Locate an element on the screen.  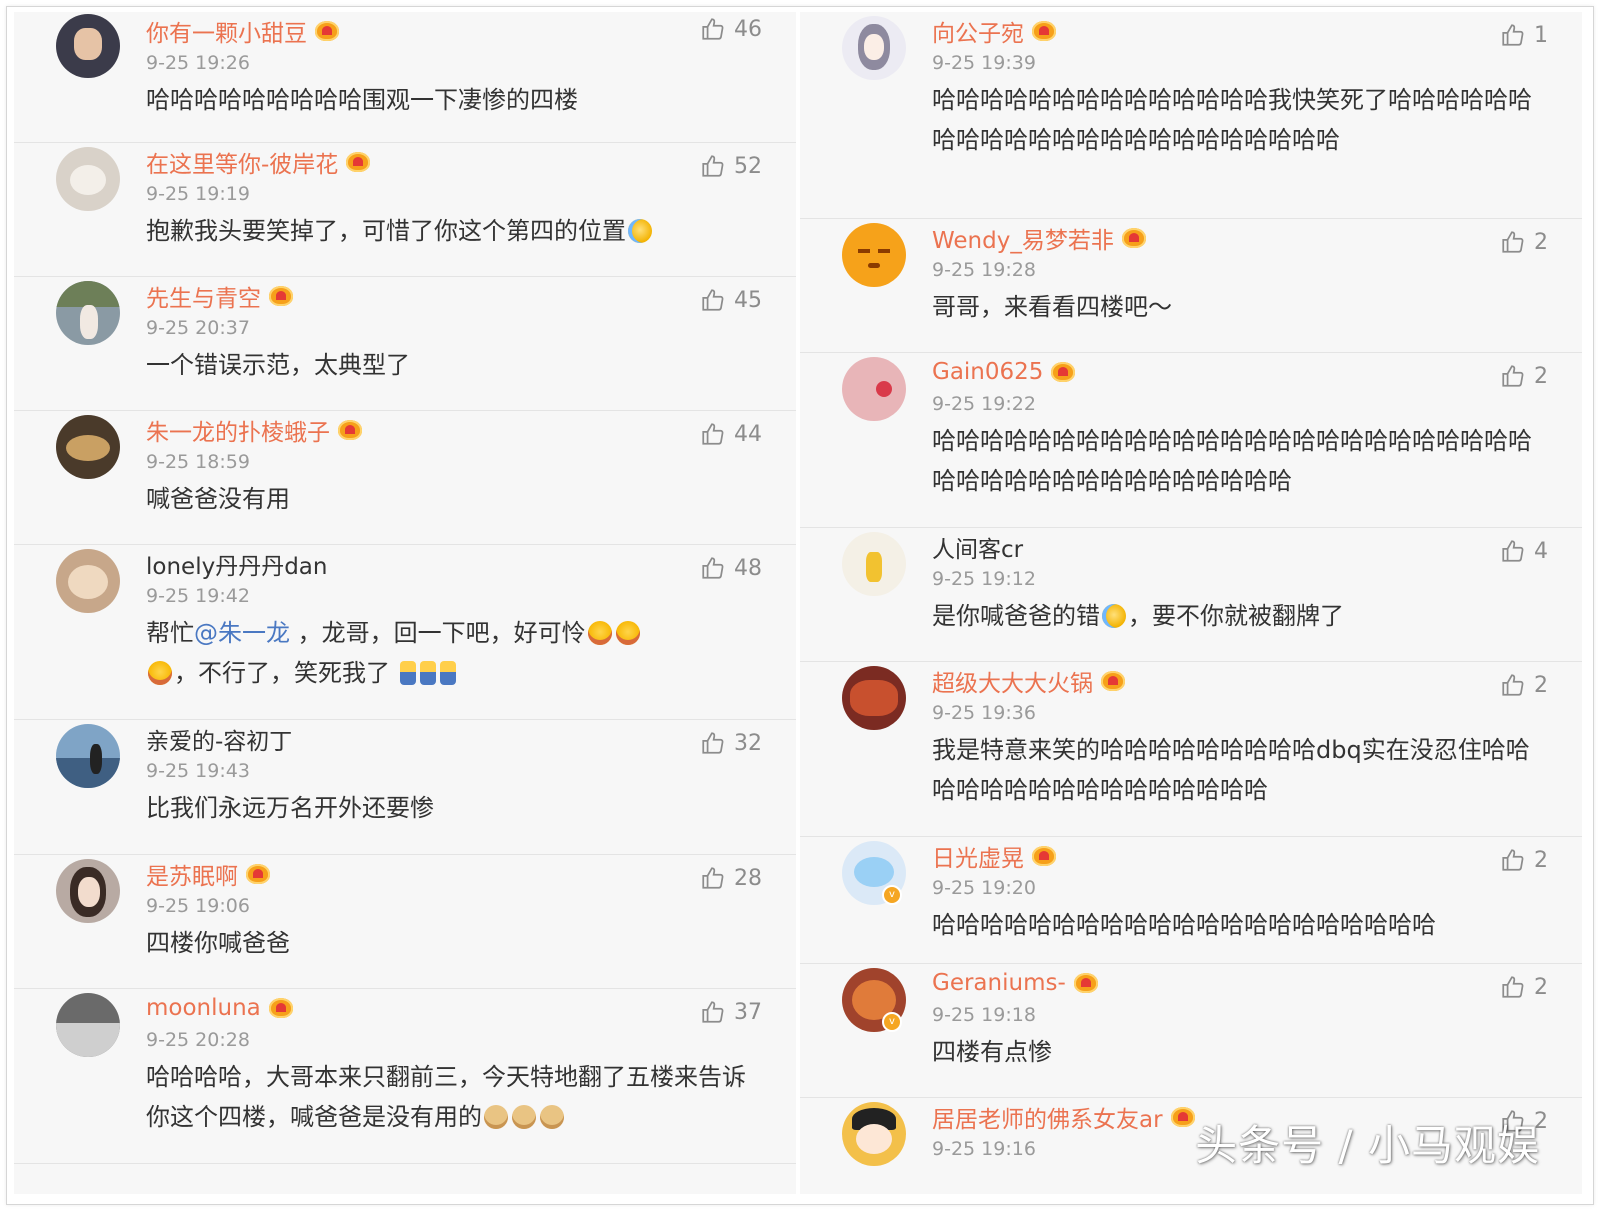
comment-time: 9-25 19:19 is located at coordinates (198, 194).